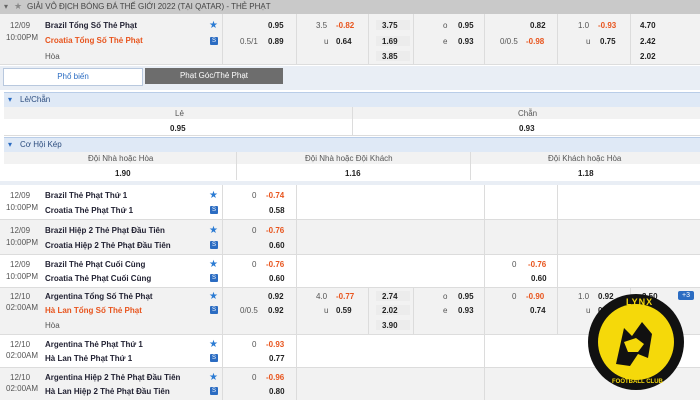 This screenshot has height=400, width=700. Describe the element at coordinates (586, 173) in the screenshot. I see `odds: 1.18` at that location.